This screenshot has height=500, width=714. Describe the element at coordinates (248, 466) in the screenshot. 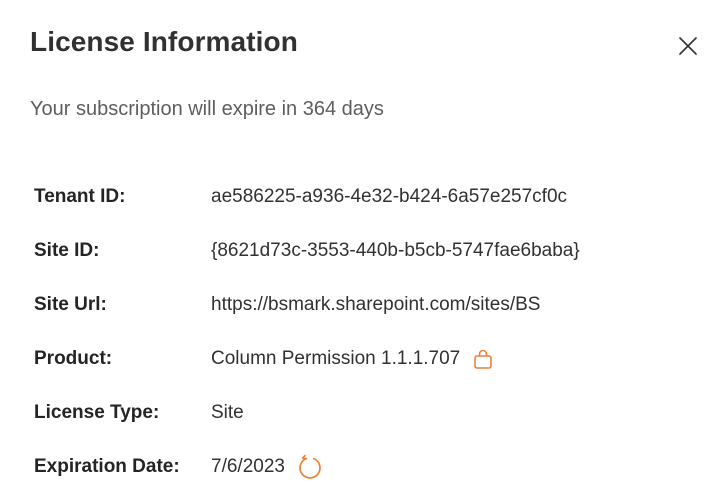

I see `expiration-date-value: 7/6/2023` at that location.